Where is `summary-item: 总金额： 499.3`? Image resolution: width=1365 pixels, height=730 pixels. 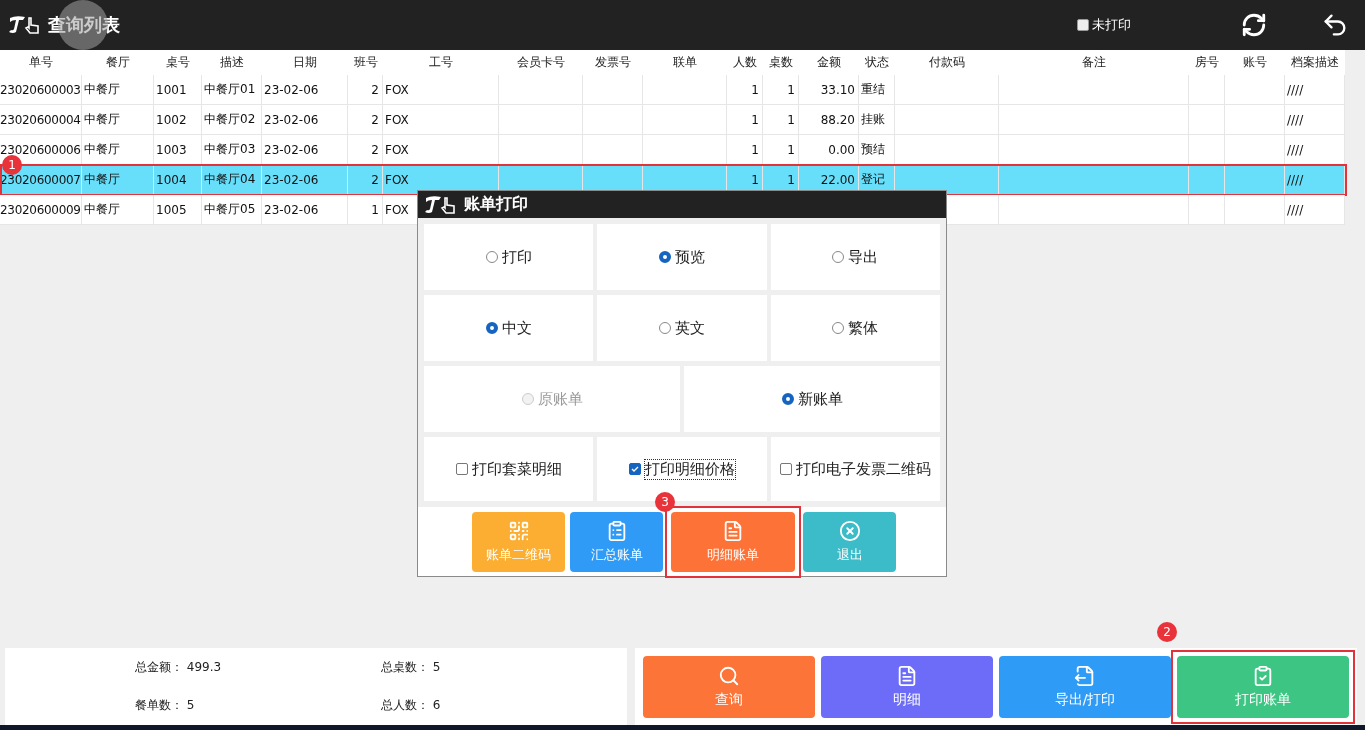
summary-item: 总金额： 499.3 is located at coordinates (179, 667).